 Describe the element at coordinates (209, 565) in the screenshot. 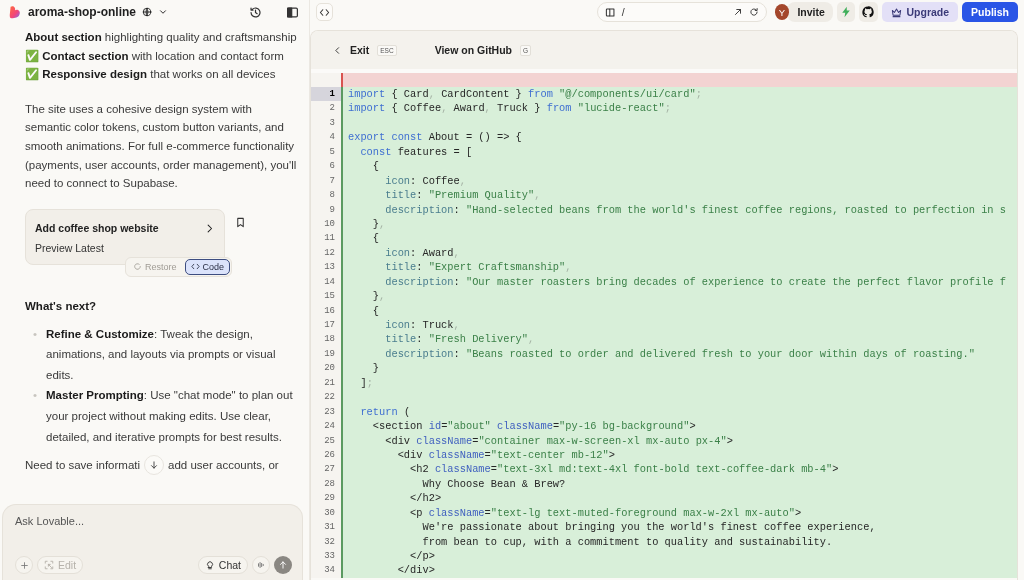

I see `lightbulb-icon` at that location.